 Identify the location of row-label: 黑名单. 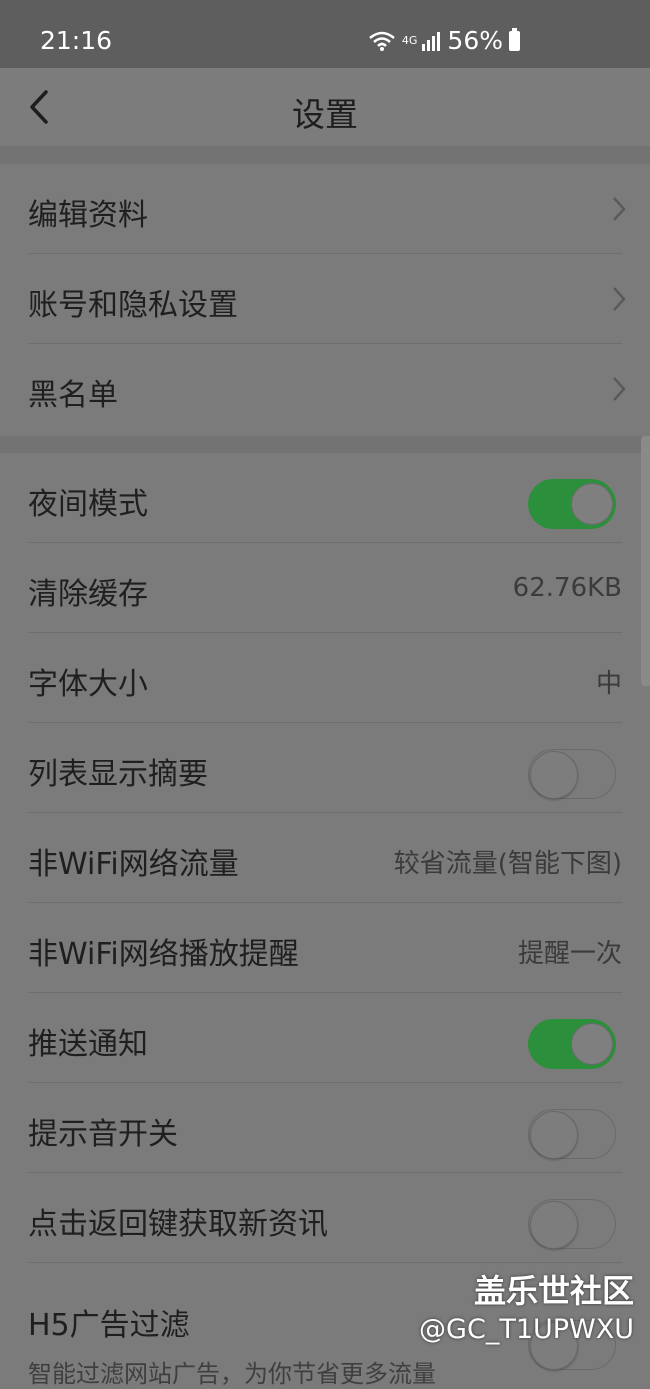
(73, 395).